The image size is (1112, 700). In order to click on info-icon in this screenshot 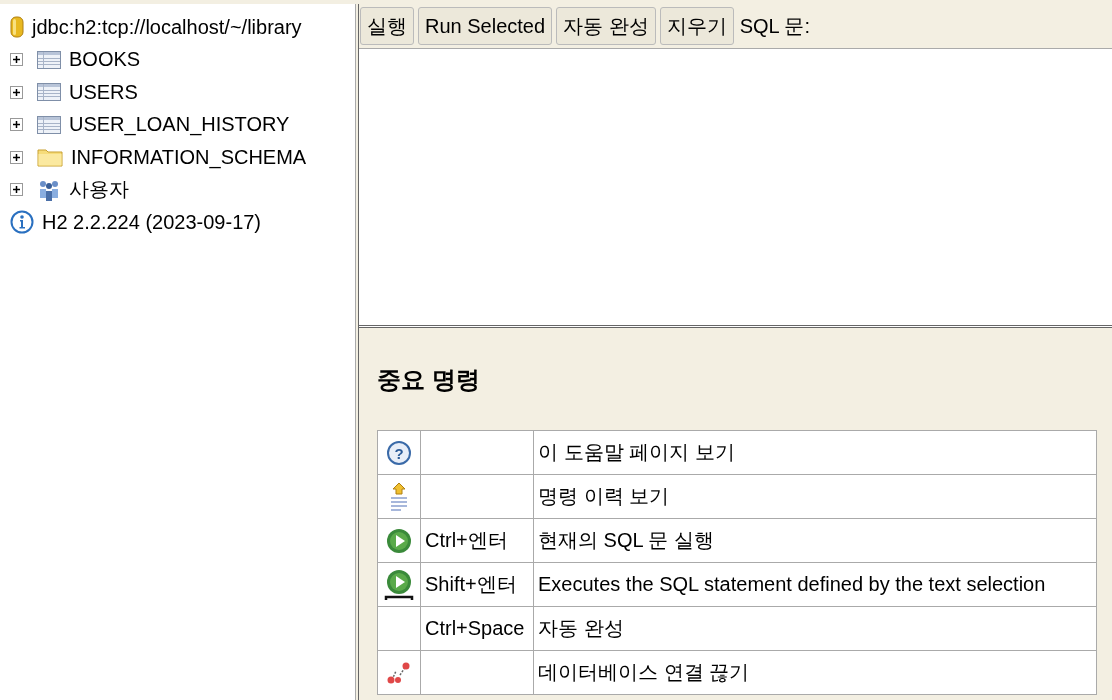, I will do `click(22, 222)`.